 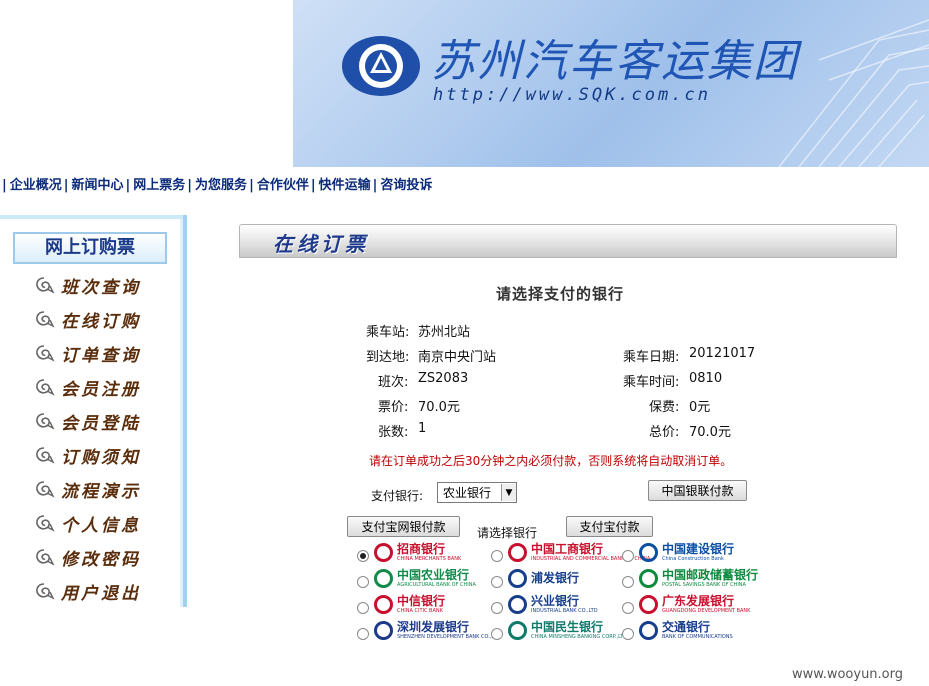 I want to click on bank-radio-icbc, so click(x=497, y=556).